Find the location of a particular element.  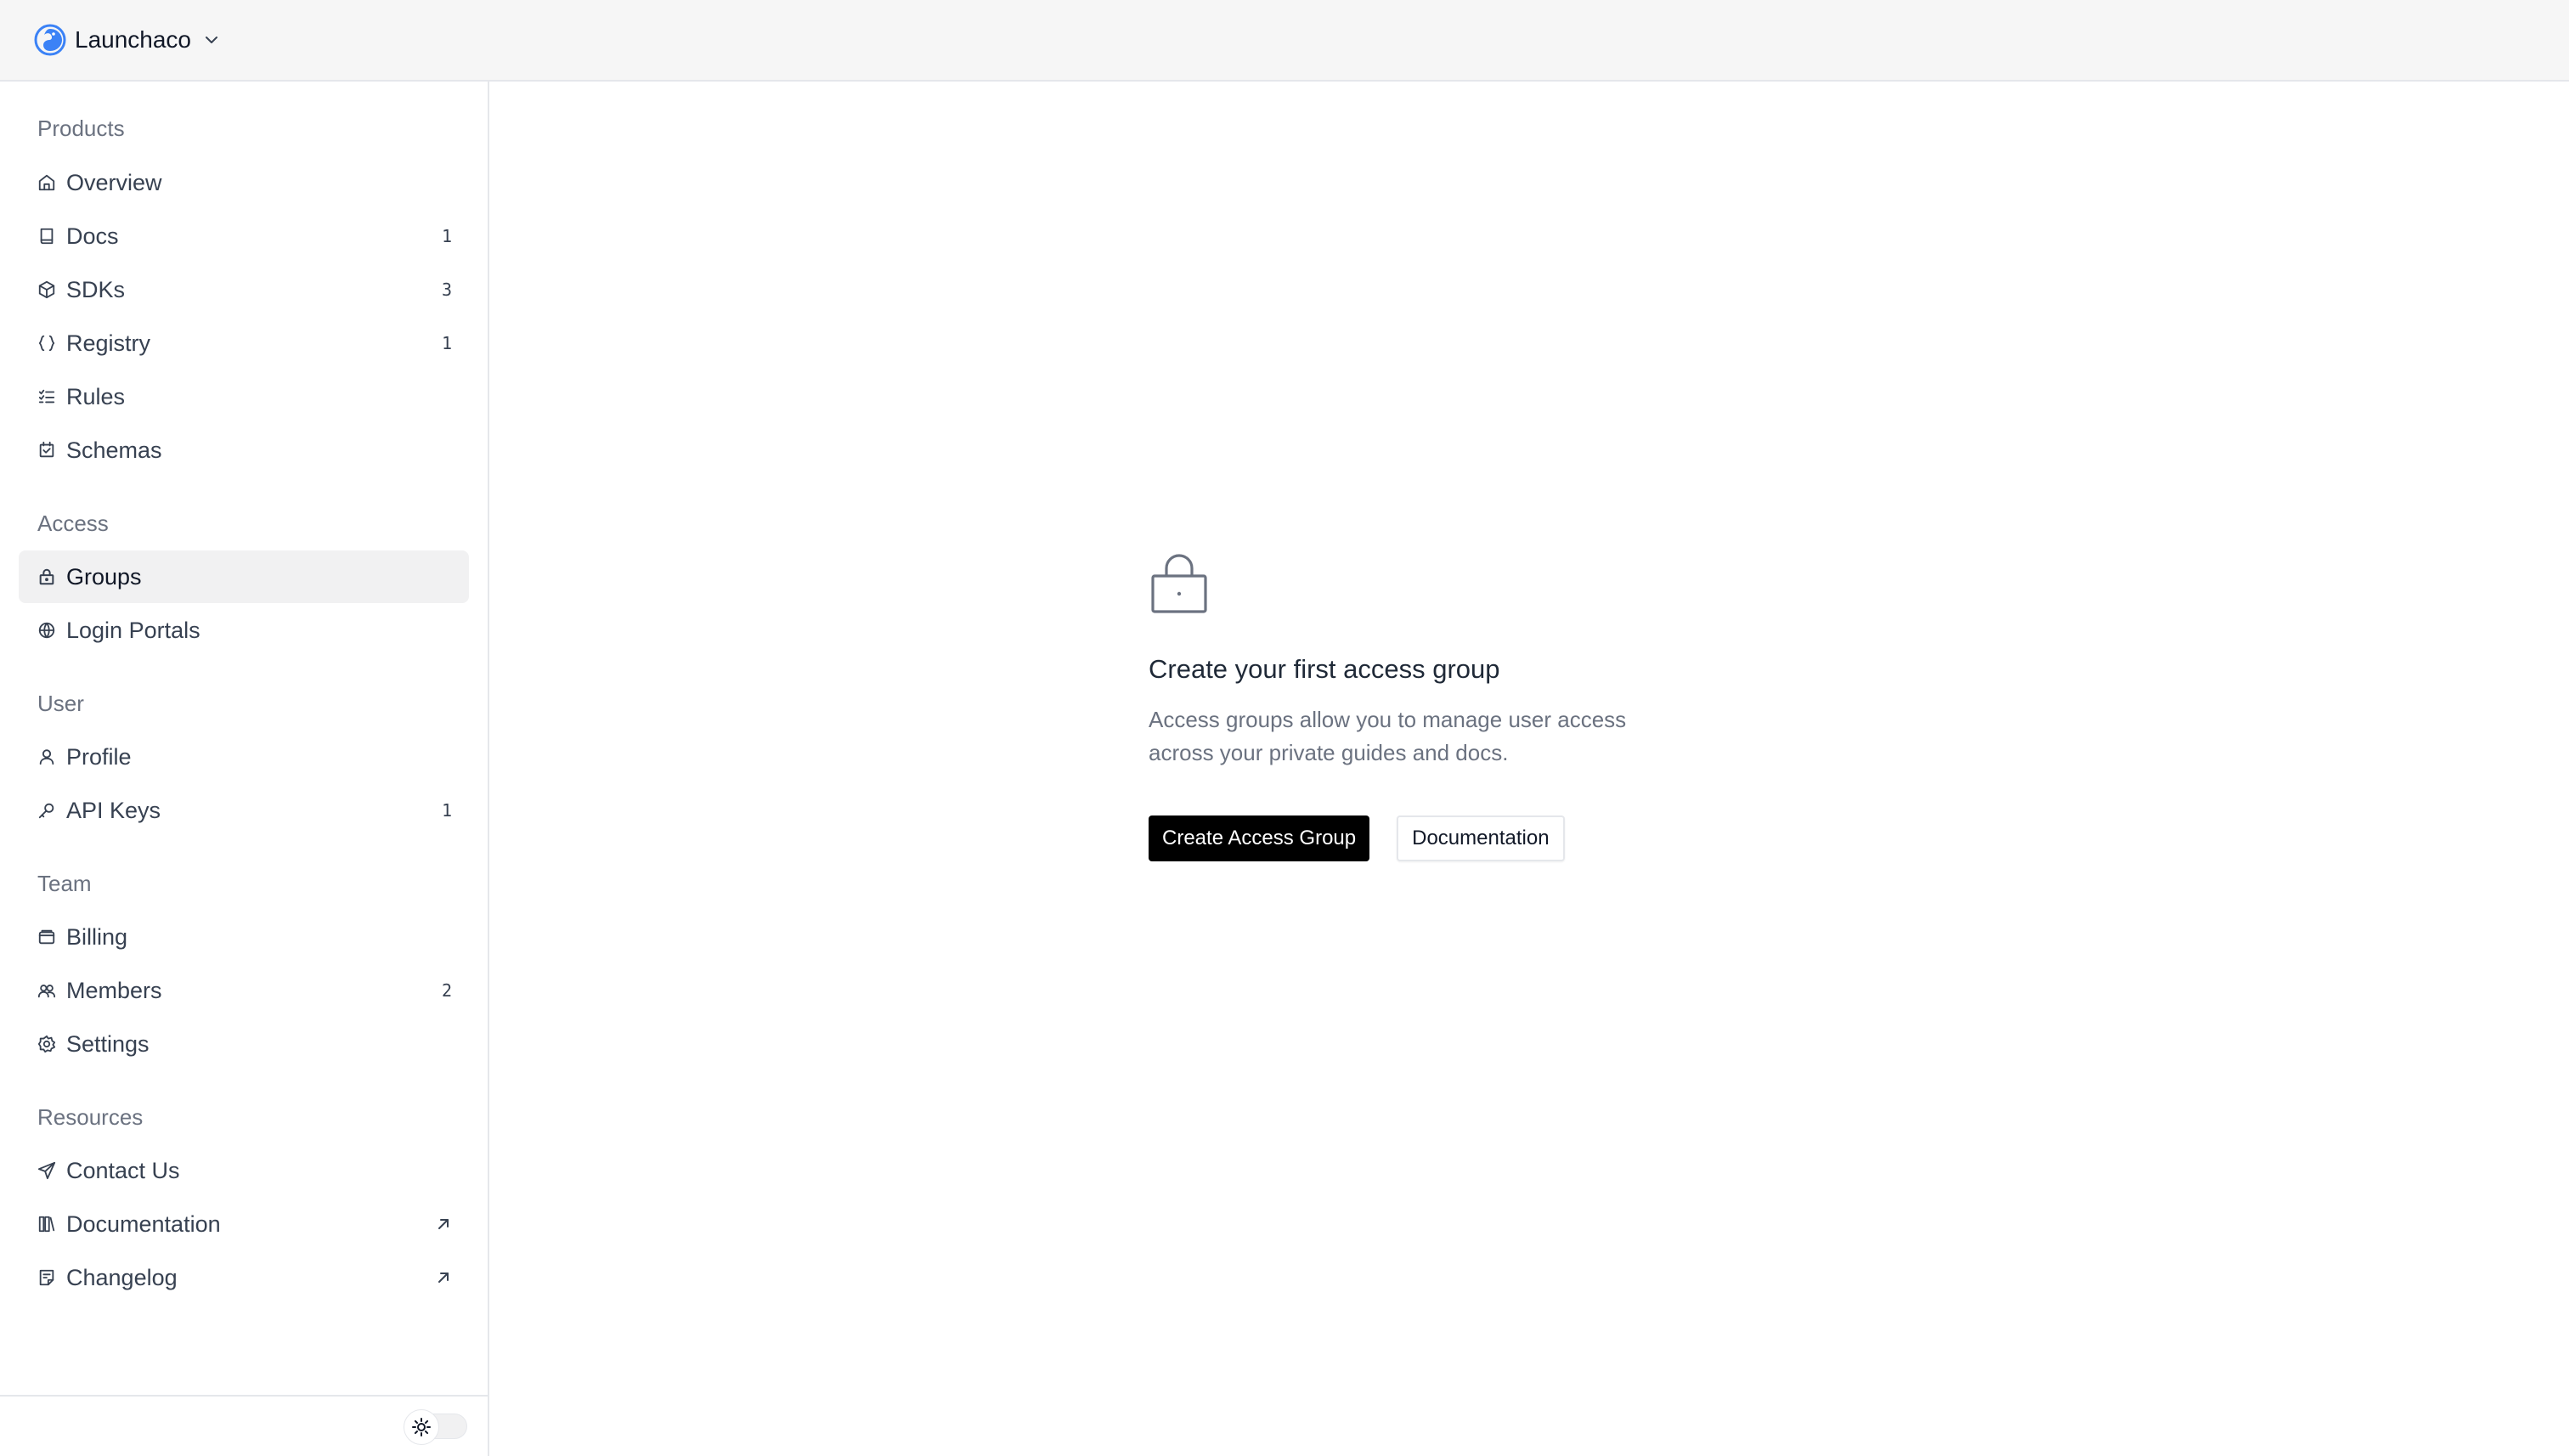

gear-icon is located at coordinates (47, 1044).